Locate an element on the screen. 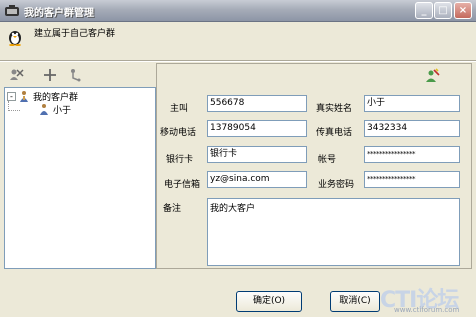 The width and height of the screenshot is (476, 317). move-icon is located at coordinates (76, 75).